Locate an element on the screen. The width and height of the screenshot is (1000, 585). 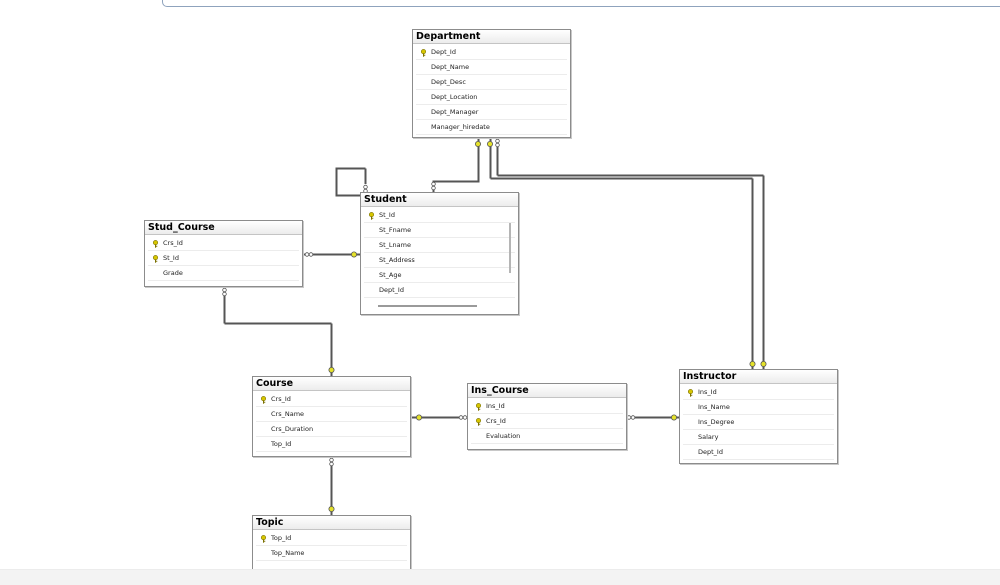
column-row: St_Address is located at coordinates (439, 260).